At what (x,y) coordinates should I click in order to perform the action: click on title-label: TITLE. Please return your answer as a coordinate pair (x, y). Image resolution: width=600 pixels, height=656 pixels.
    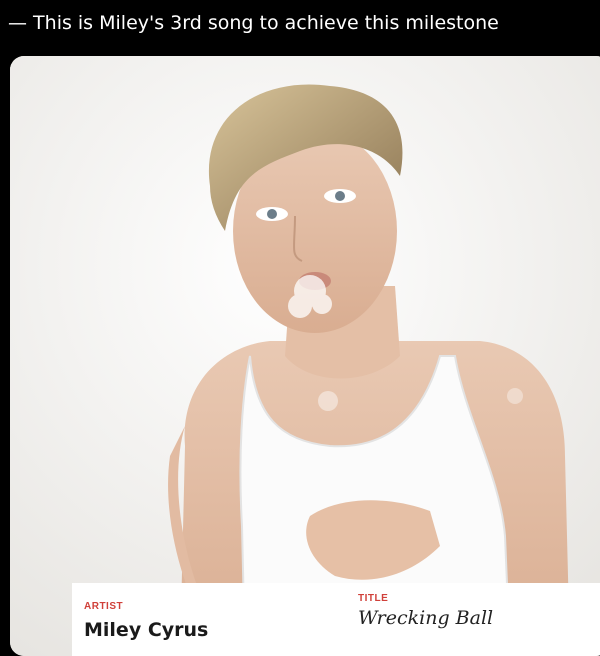
    Looking at the image, I should click on (373, 598).